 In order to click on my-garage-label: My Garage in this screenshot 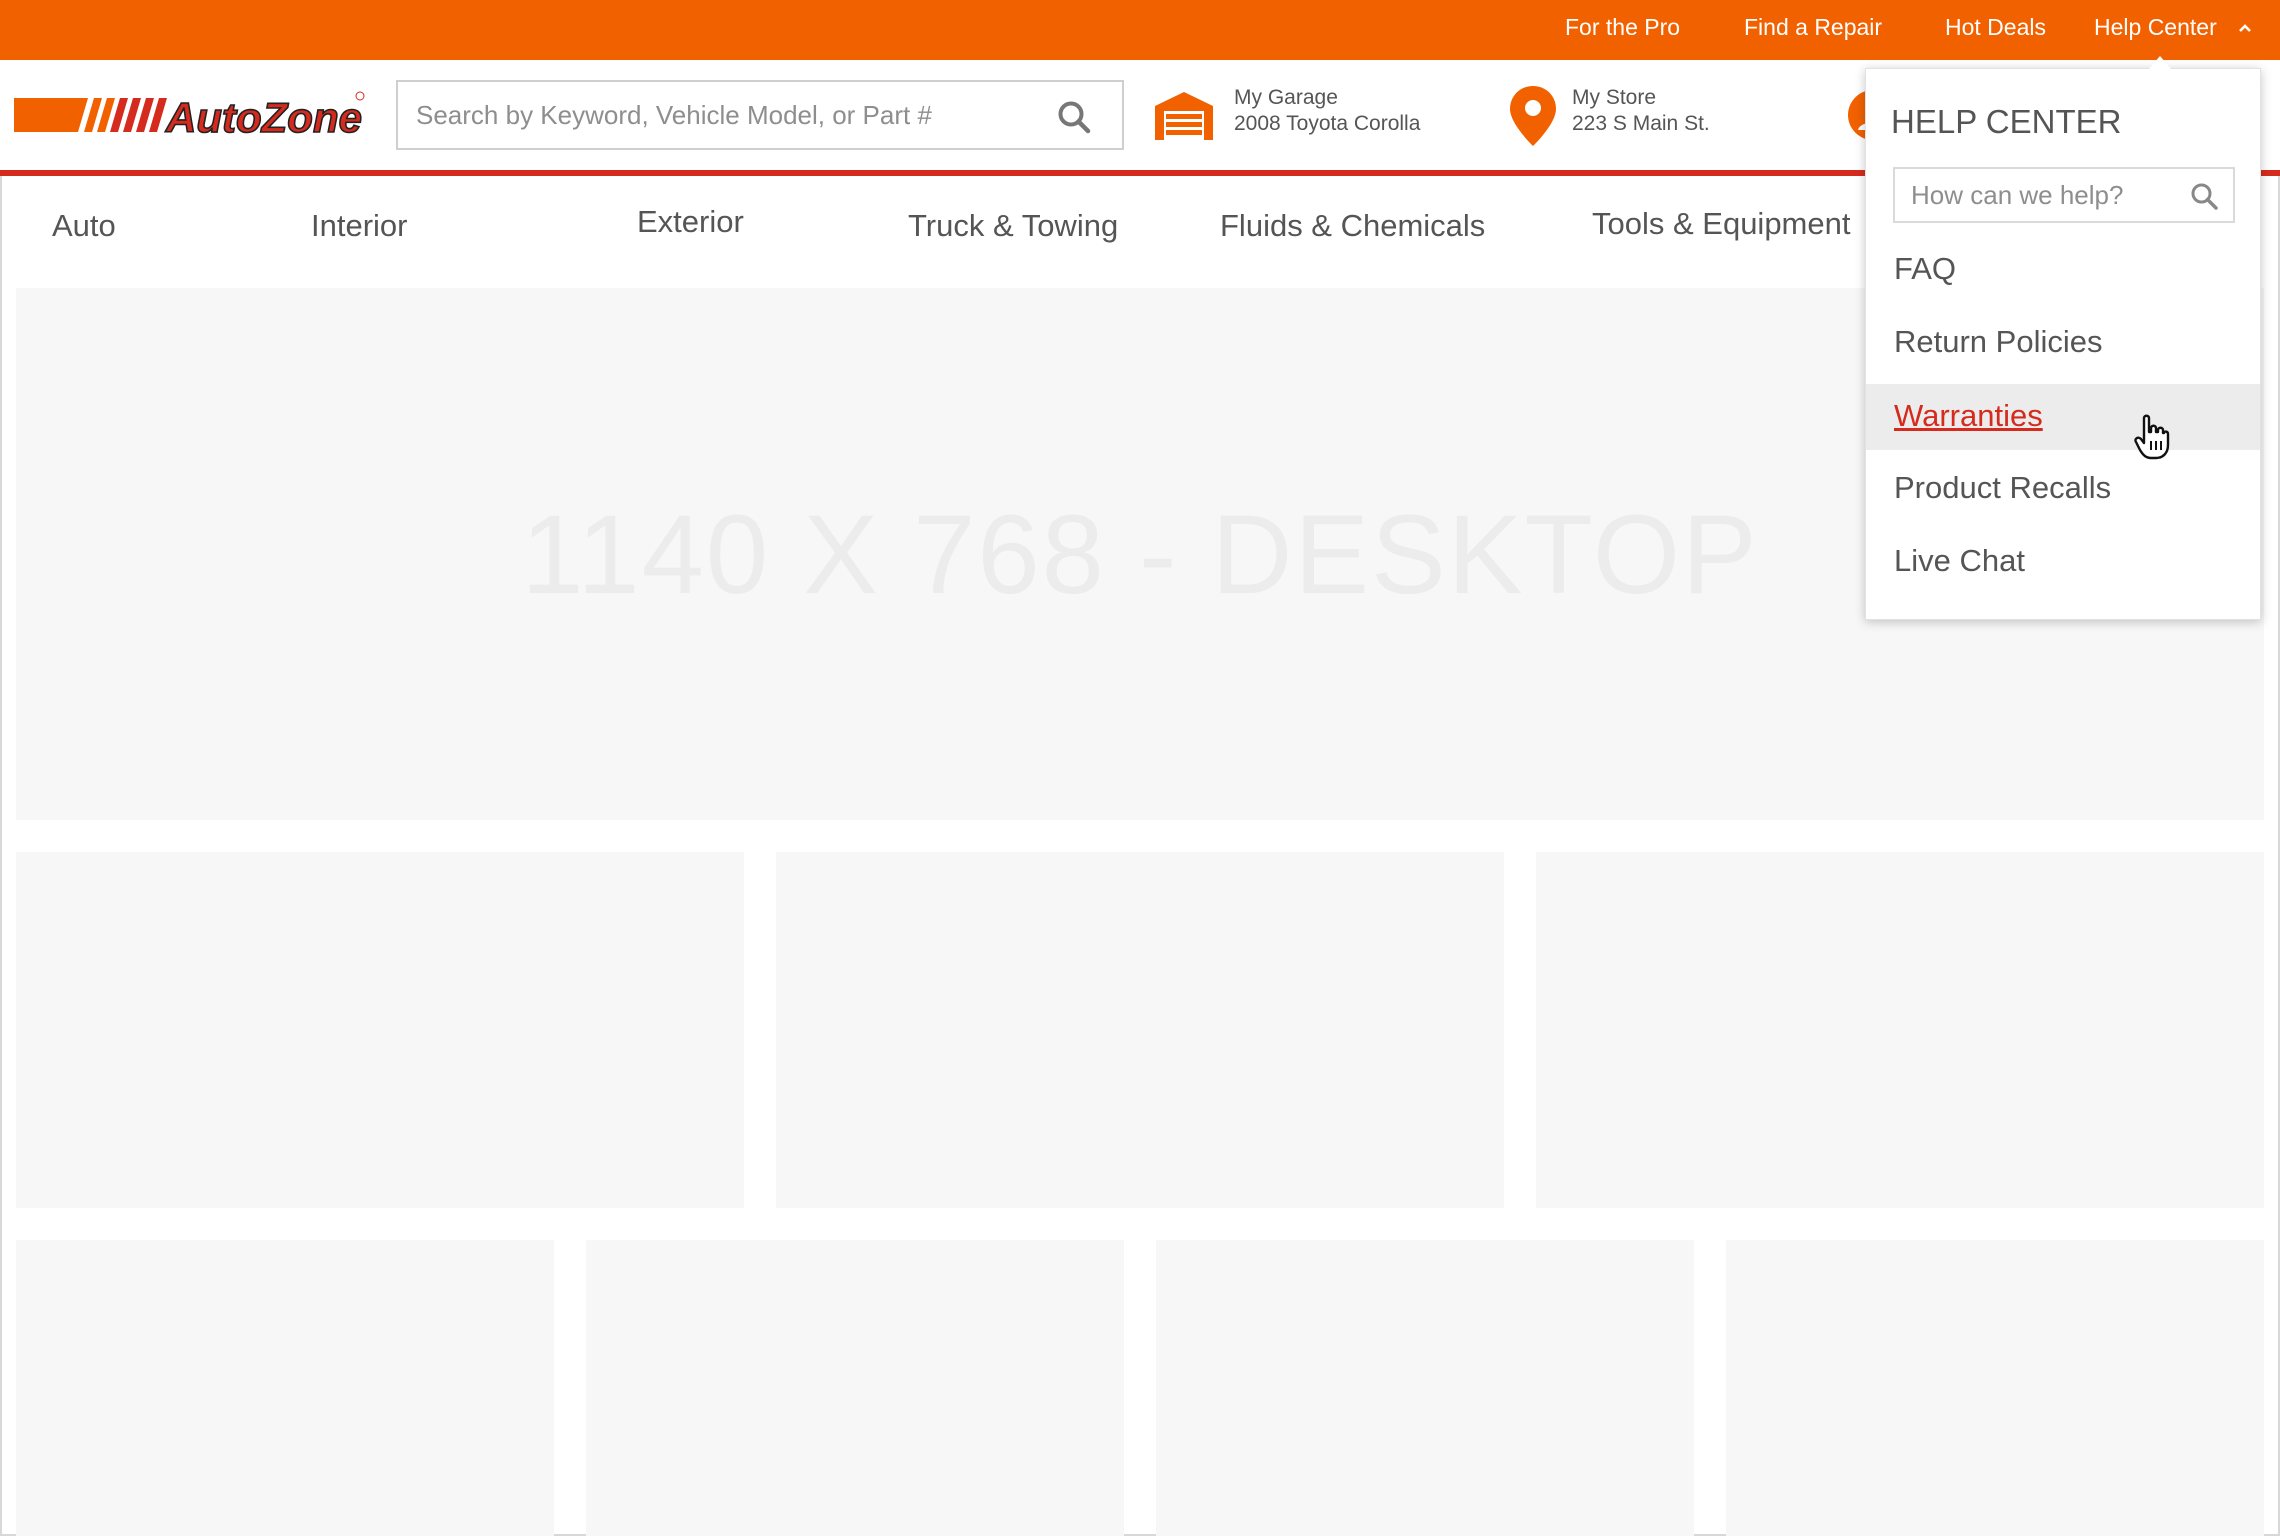, I will do `click(1286, 98)`.